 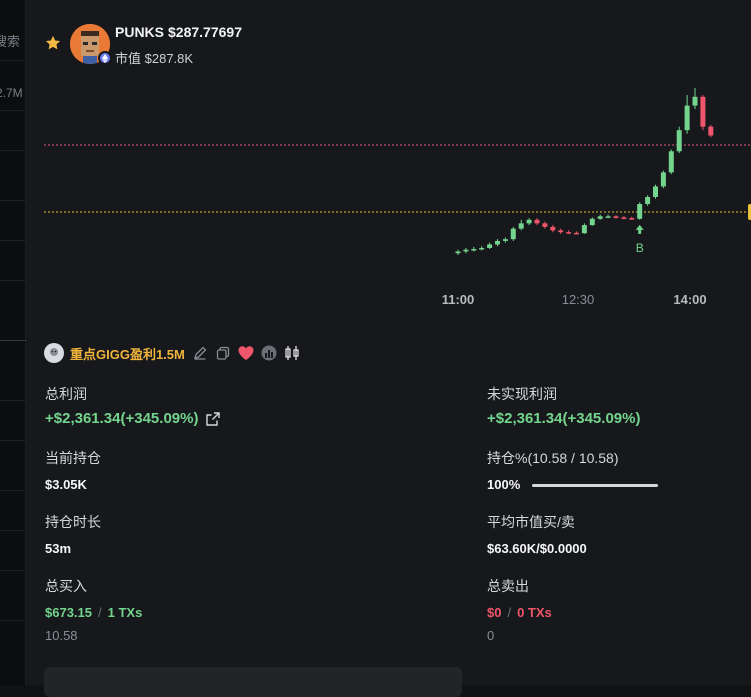 I want to click on trader-avatar, so click(x=54, y=353).